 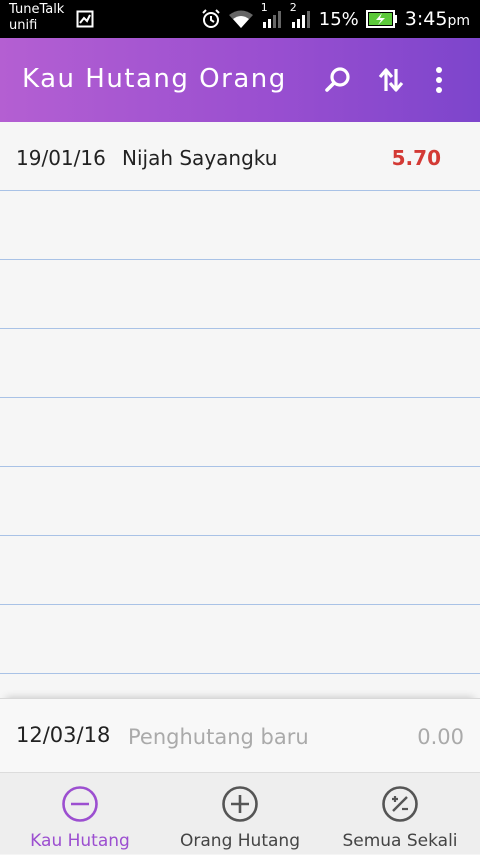 I want to click on alarm-icon, so click(x=211, y=19).